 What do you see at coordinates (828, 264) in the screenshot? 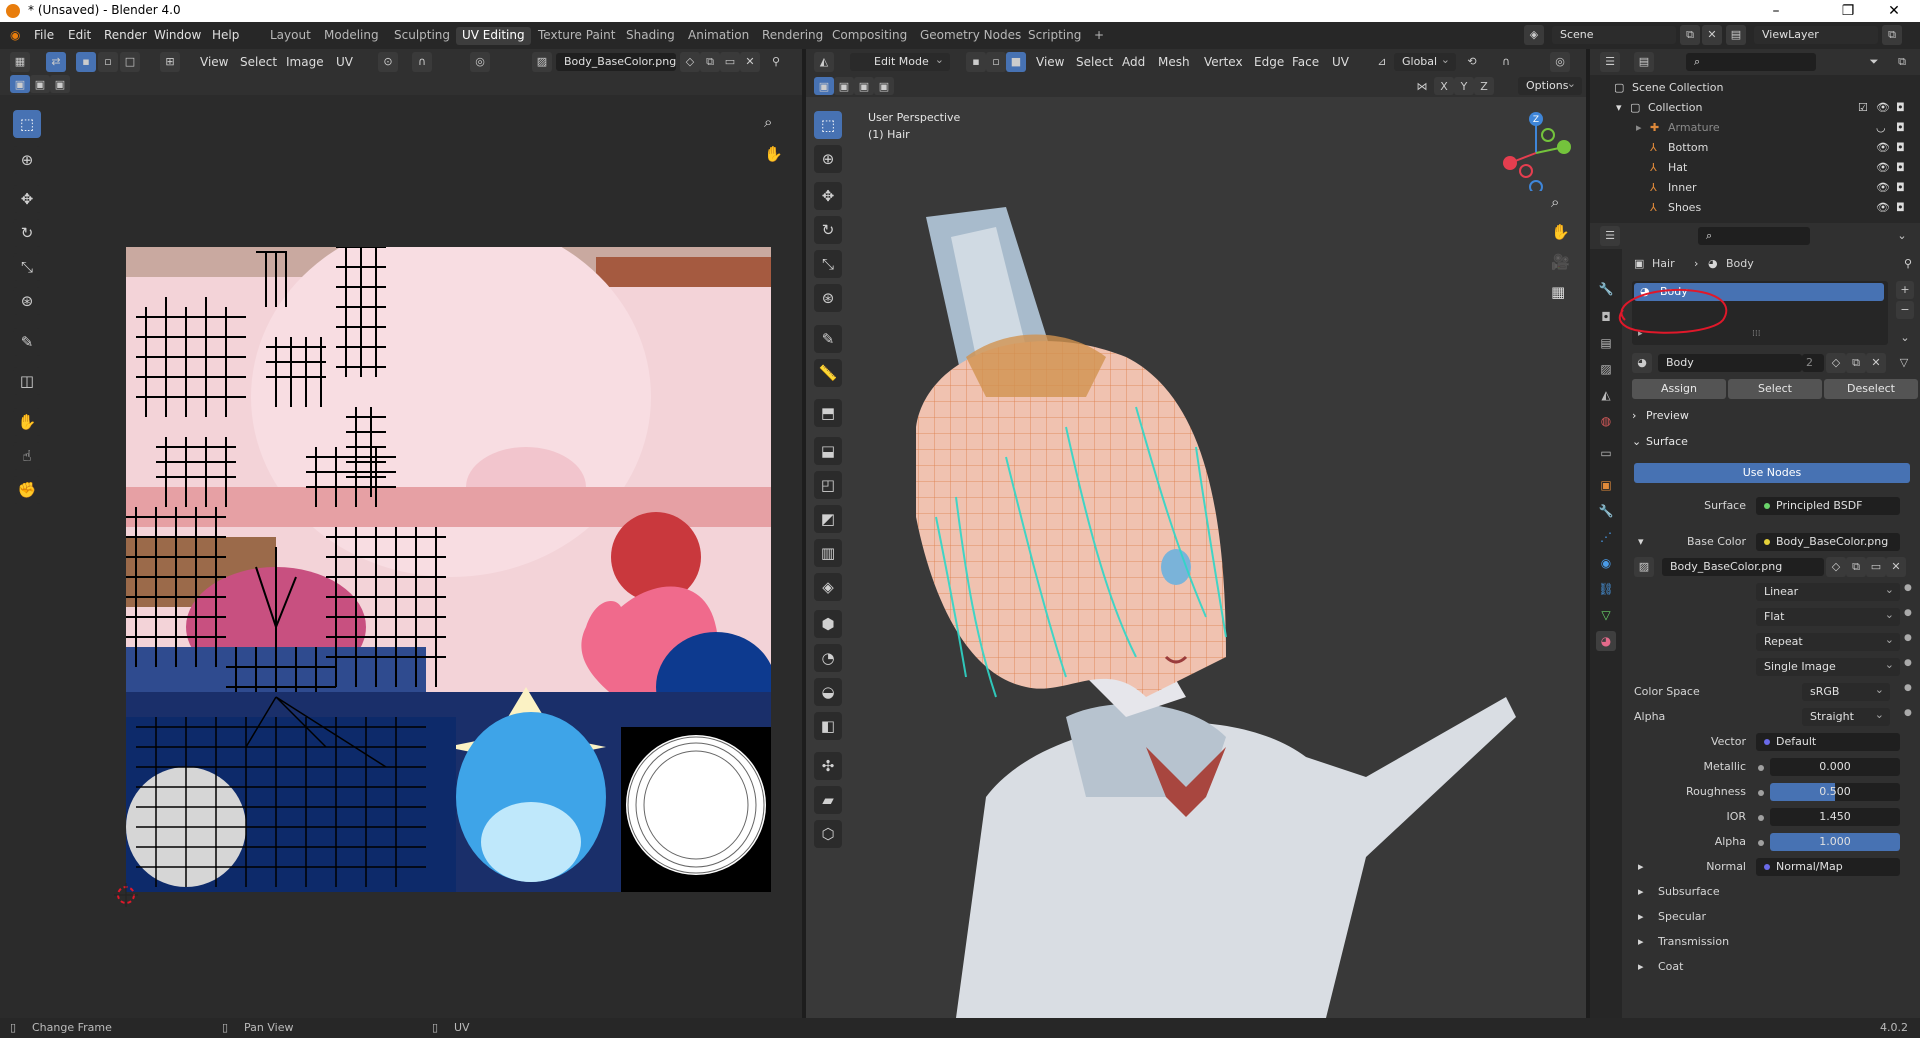
I see `scale-3d-tool: ⤡` at bounding box center [828, 264].